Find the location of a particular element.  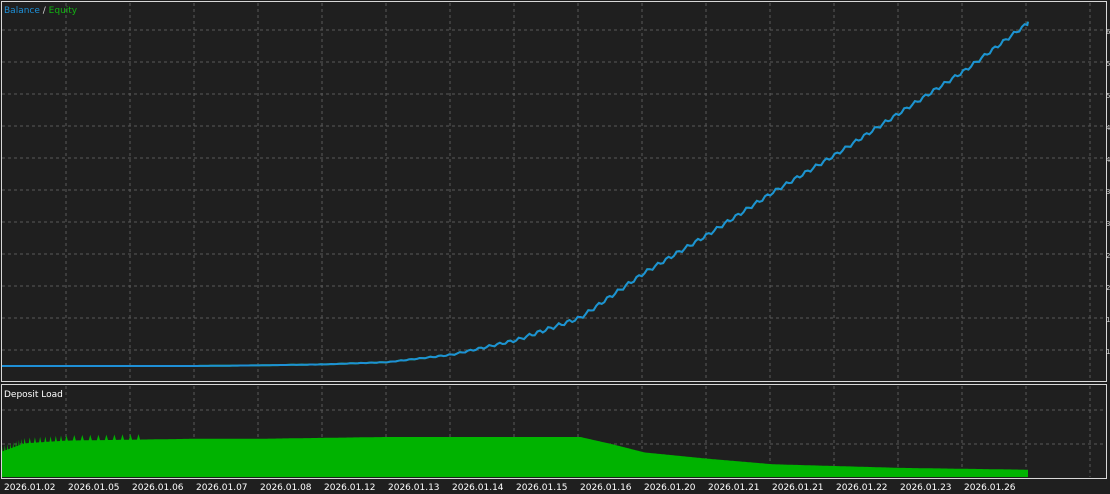

x-tick-label: 2026.01.08 is located at coordinates (286, 488).